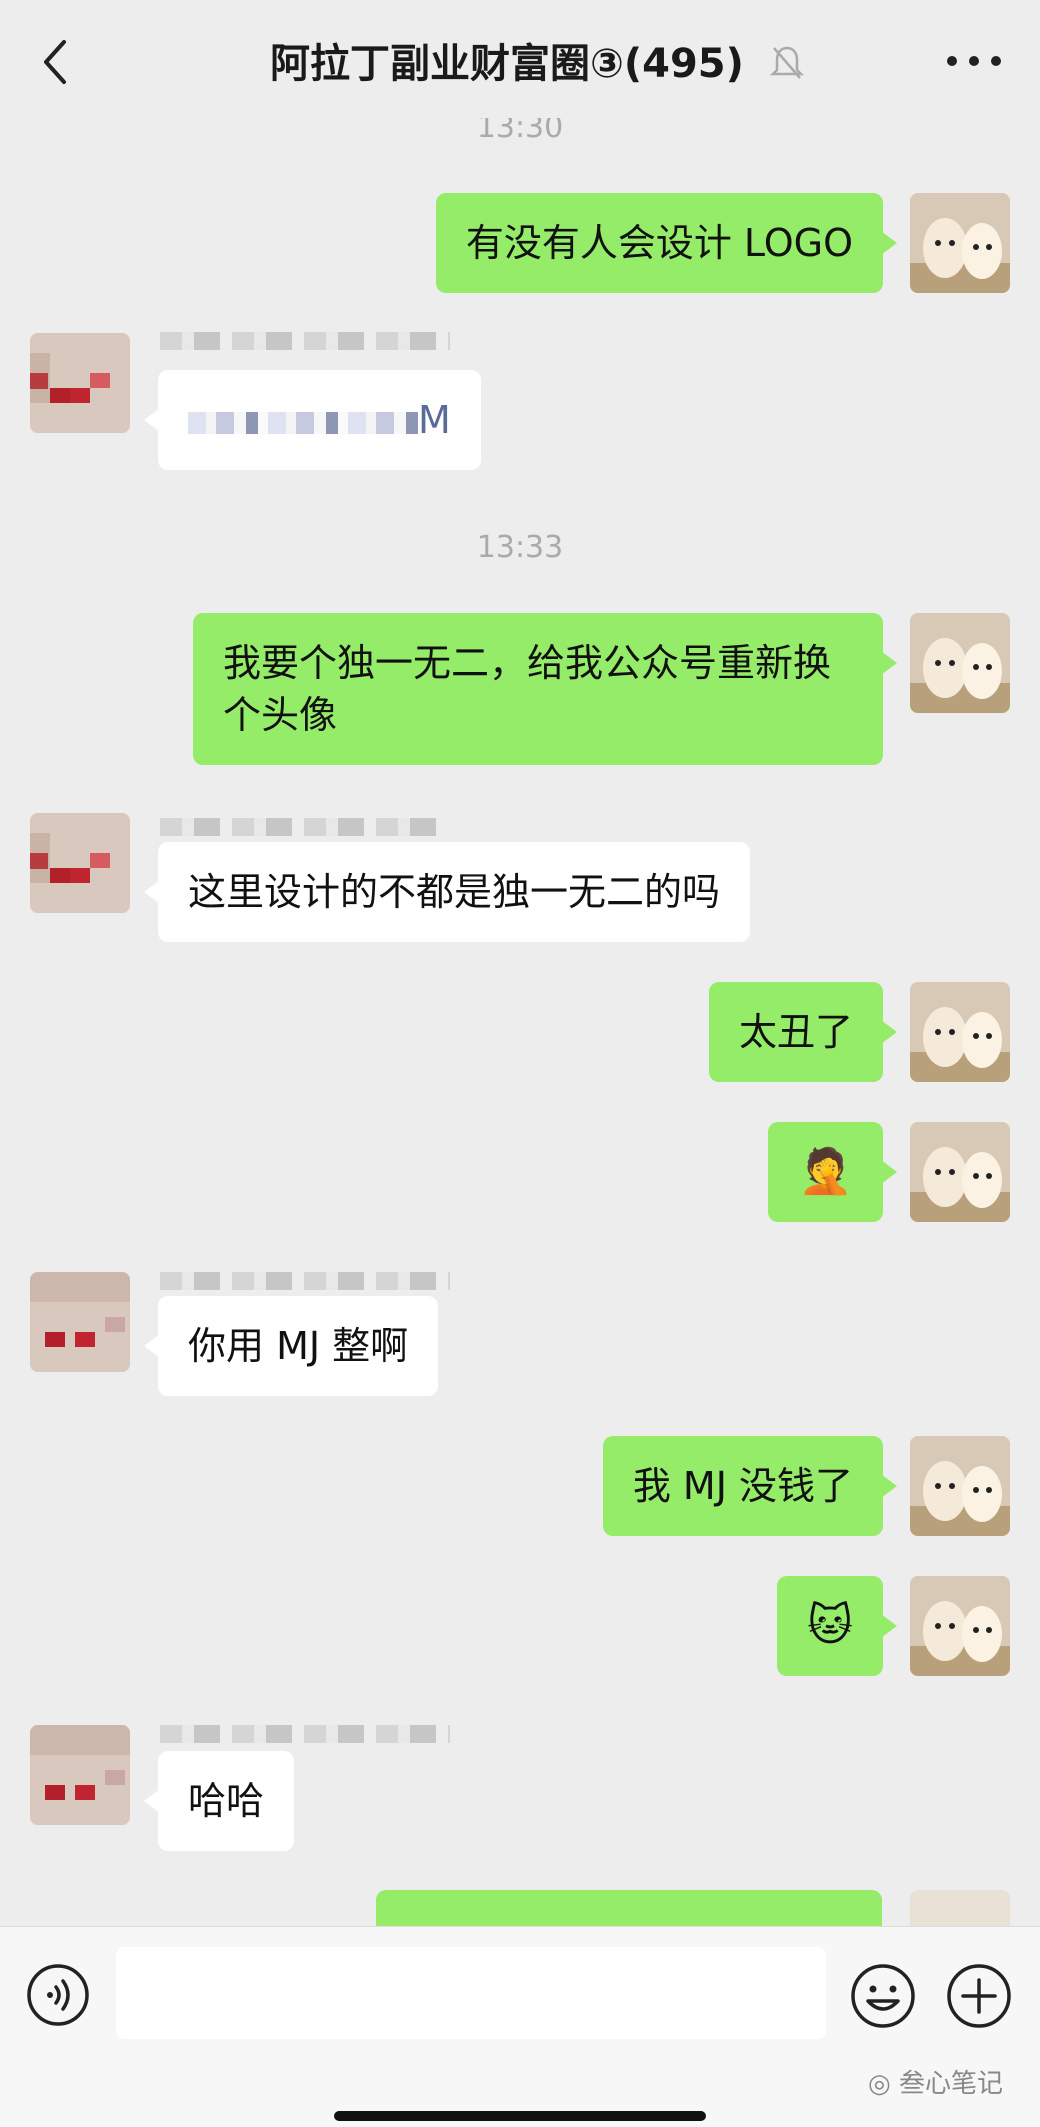 The height and width of the screenshot is (2127, 1040). Describe the element at coordinates (883, 2084) in the screenshot. I see `wechat-icon: ◎` at that location.